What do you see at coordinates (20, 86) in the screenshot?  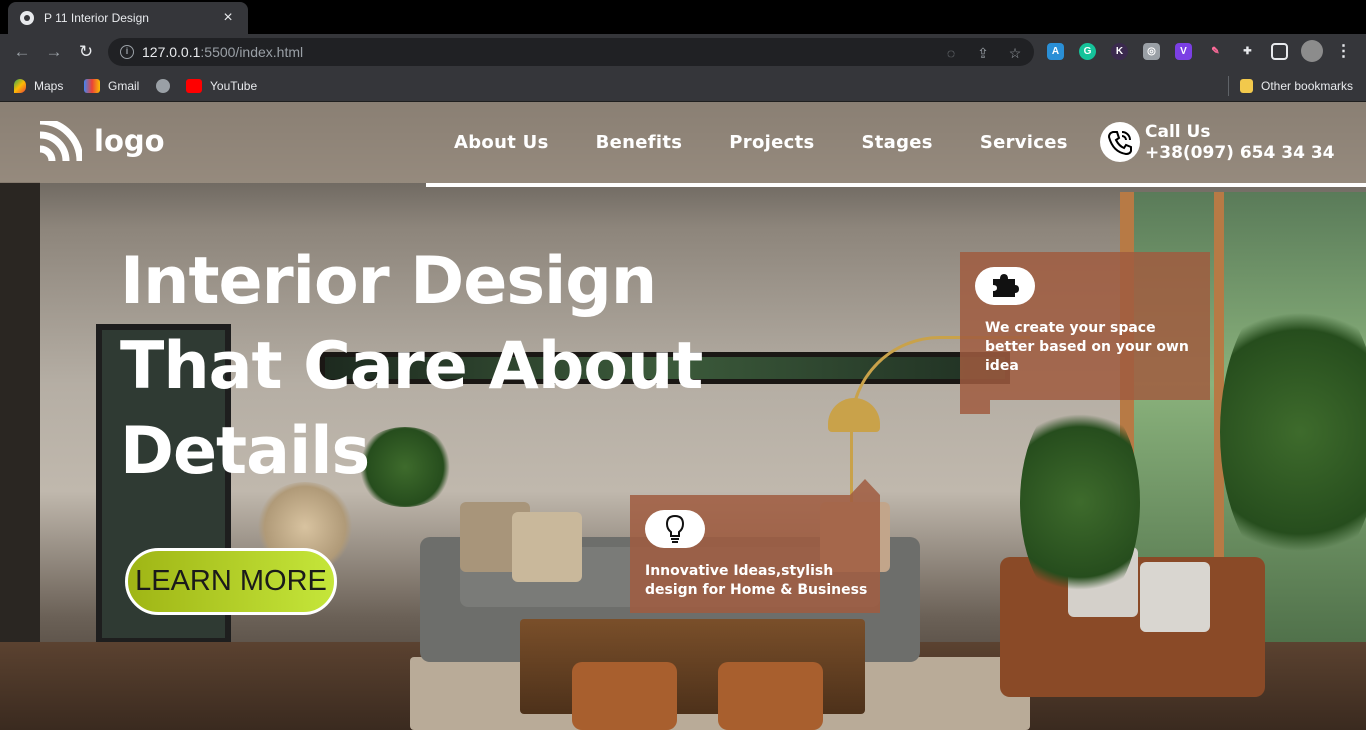 I see `maps-icon` at bounding box center [20, 86].